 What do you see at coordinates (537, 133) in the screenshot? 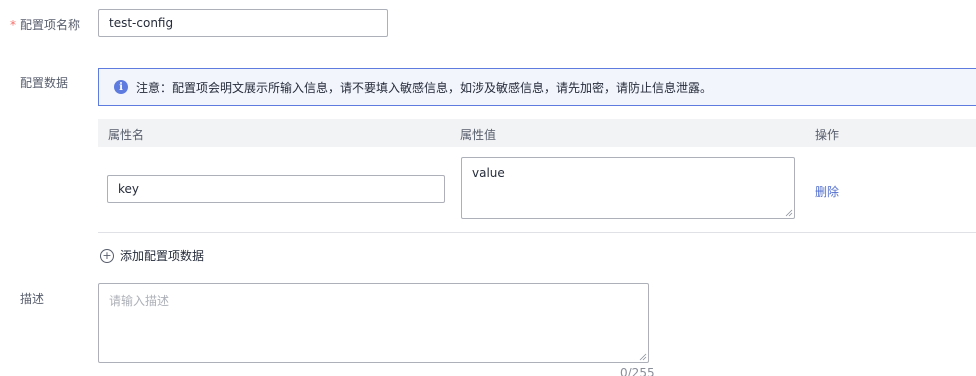
I see `config-data-table-header: 属性名 属性值 操作` at bounding box center [537, 133].